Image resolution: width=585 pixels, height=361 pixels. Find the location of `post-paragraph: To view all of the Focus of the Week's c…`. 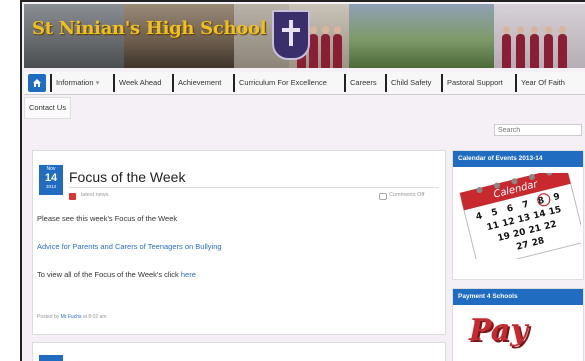

post-paragraph: To view all of the Focus of the Week's c… is located at coordinates (116, 274).